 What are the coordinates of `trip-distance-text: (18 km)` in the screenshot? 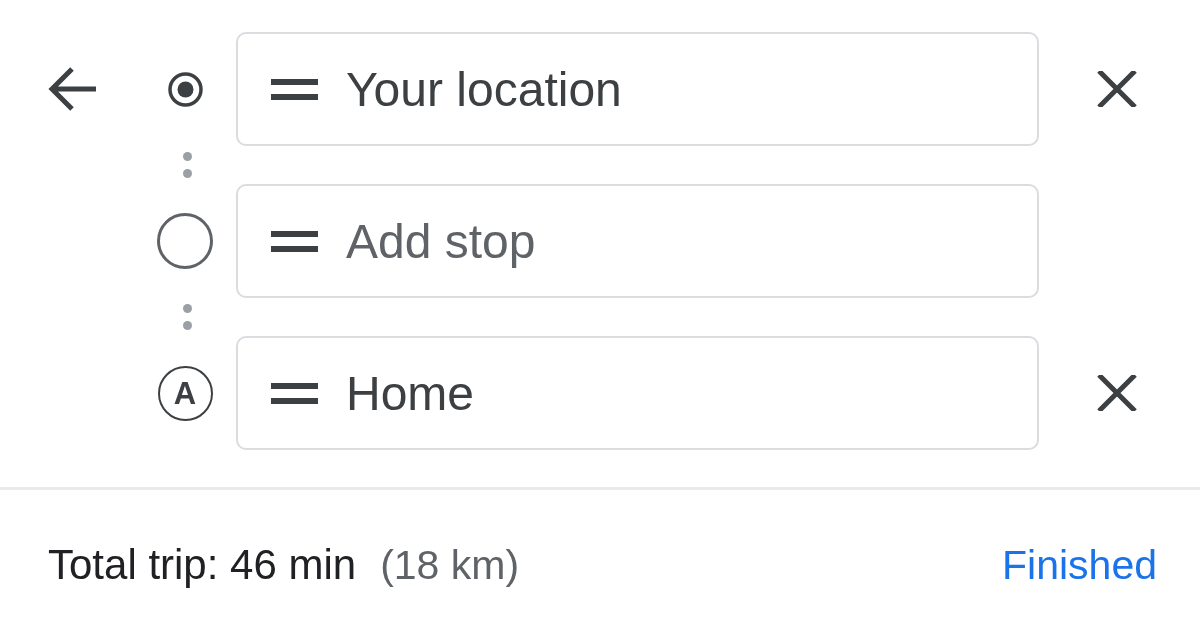 It's located at (450, 565).